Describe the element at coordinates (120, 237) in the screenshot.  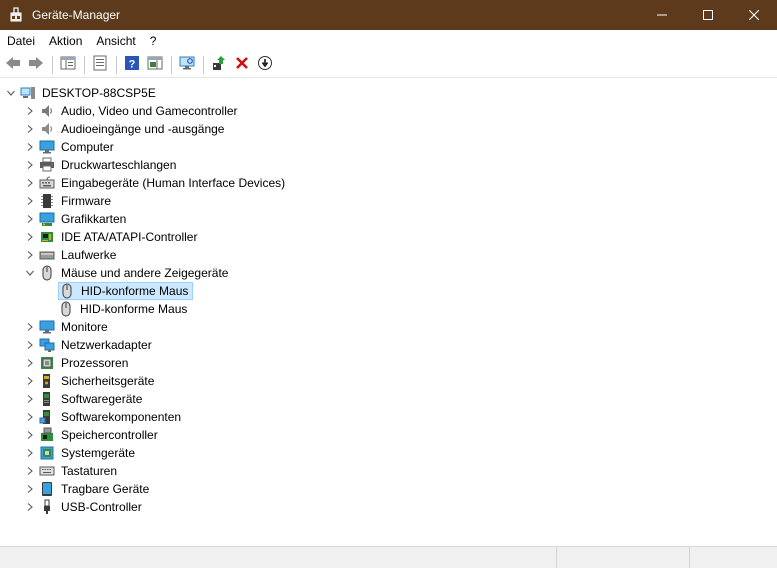
I see `tree-item-content: IDE ATA/ATAPI-Controller` at that location.